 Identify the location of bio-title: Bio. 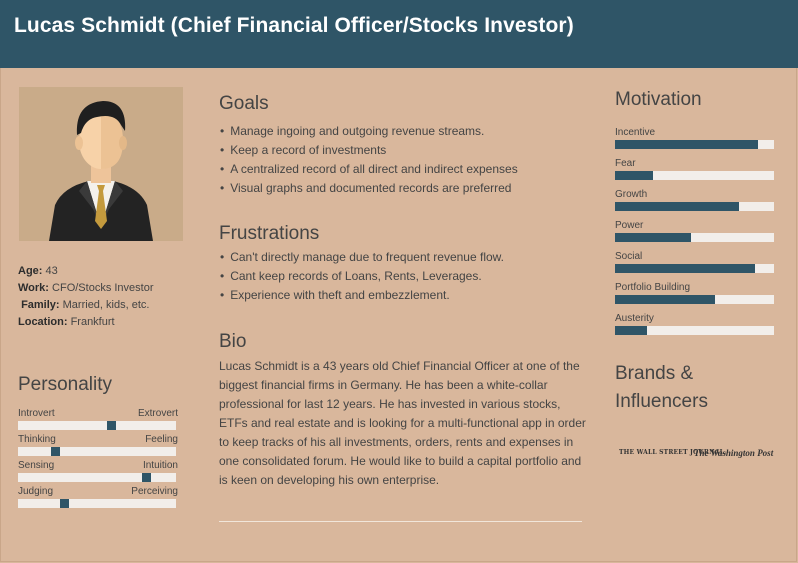
(233, 341).